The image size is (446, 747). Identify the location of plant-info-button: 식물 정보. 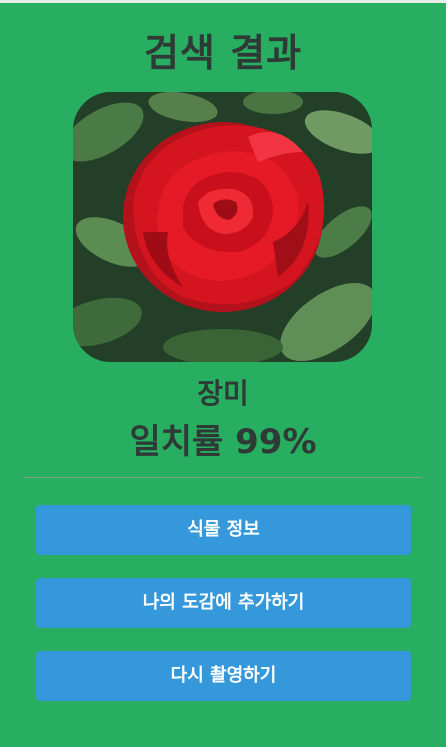
(223, 530).